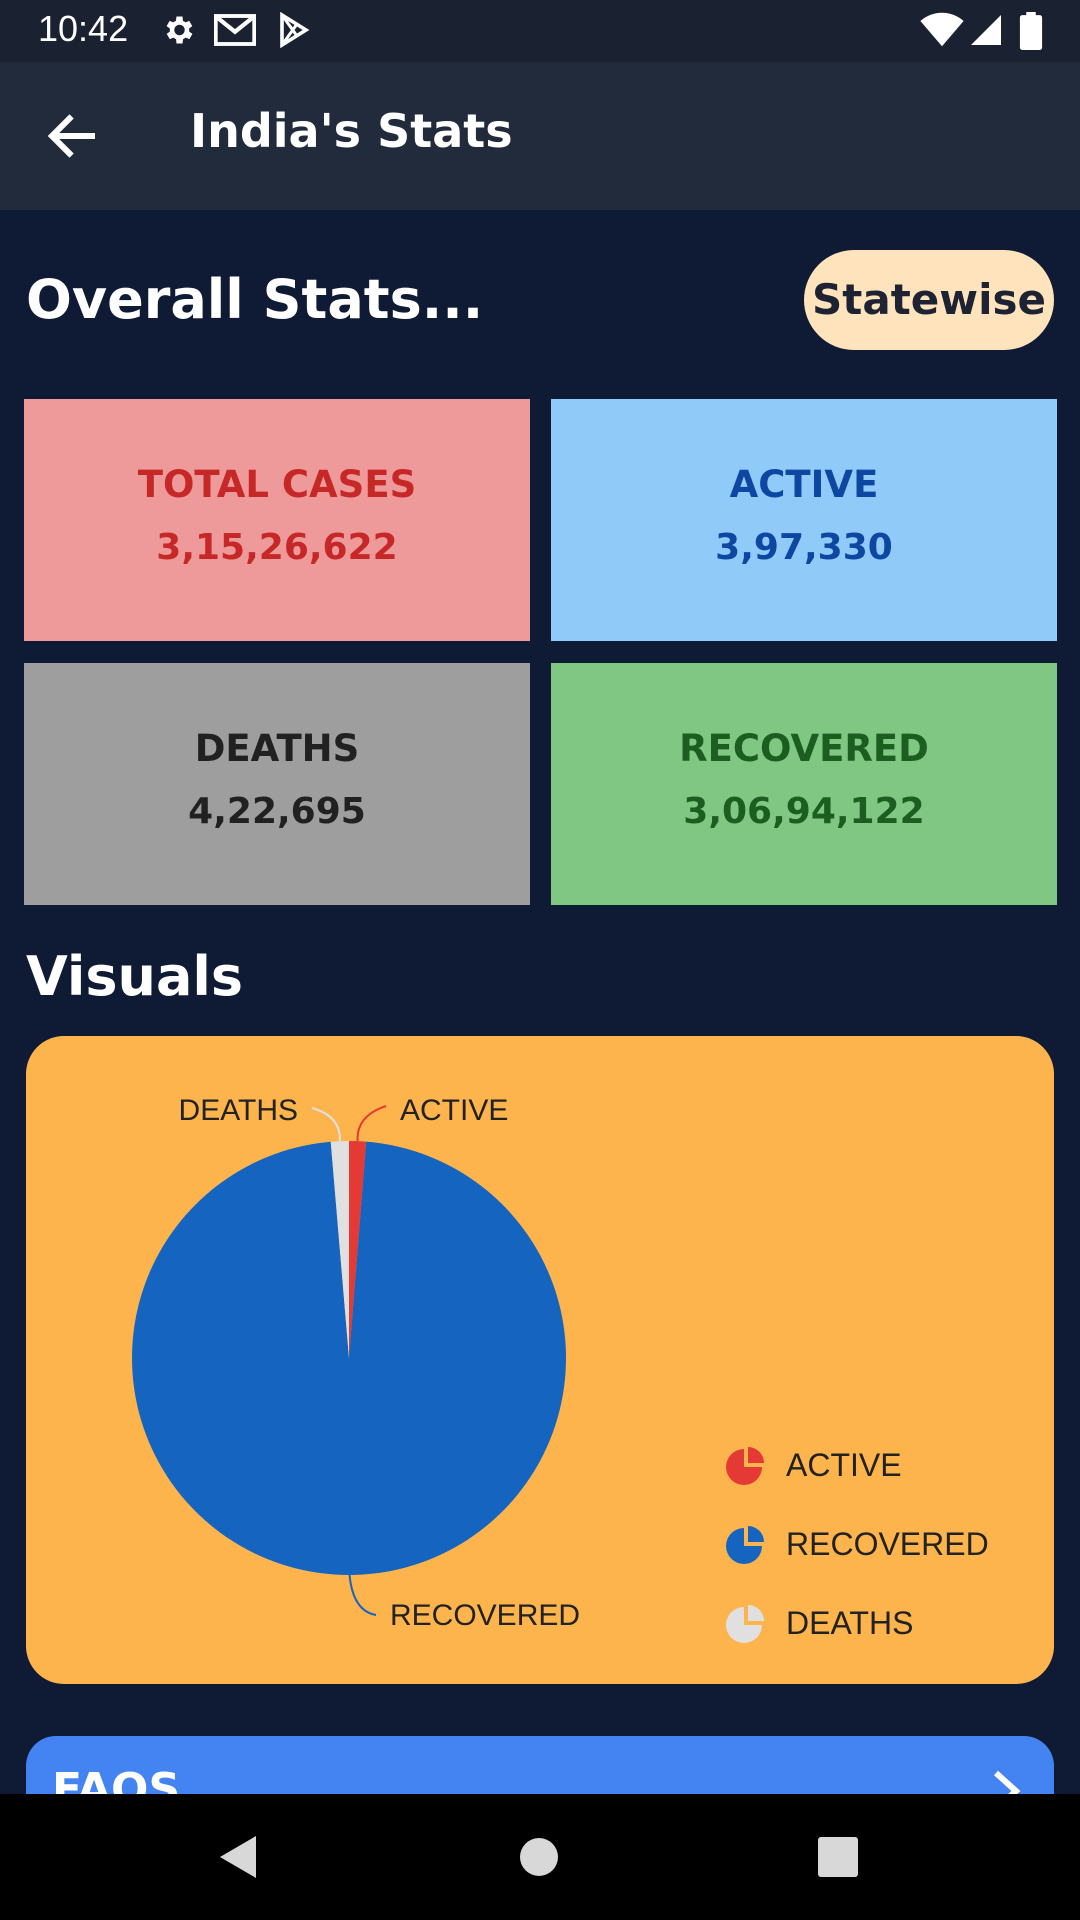  Describe the element at coordinates (986, 30) in the screenshot. I see `signal-icon` at that location.